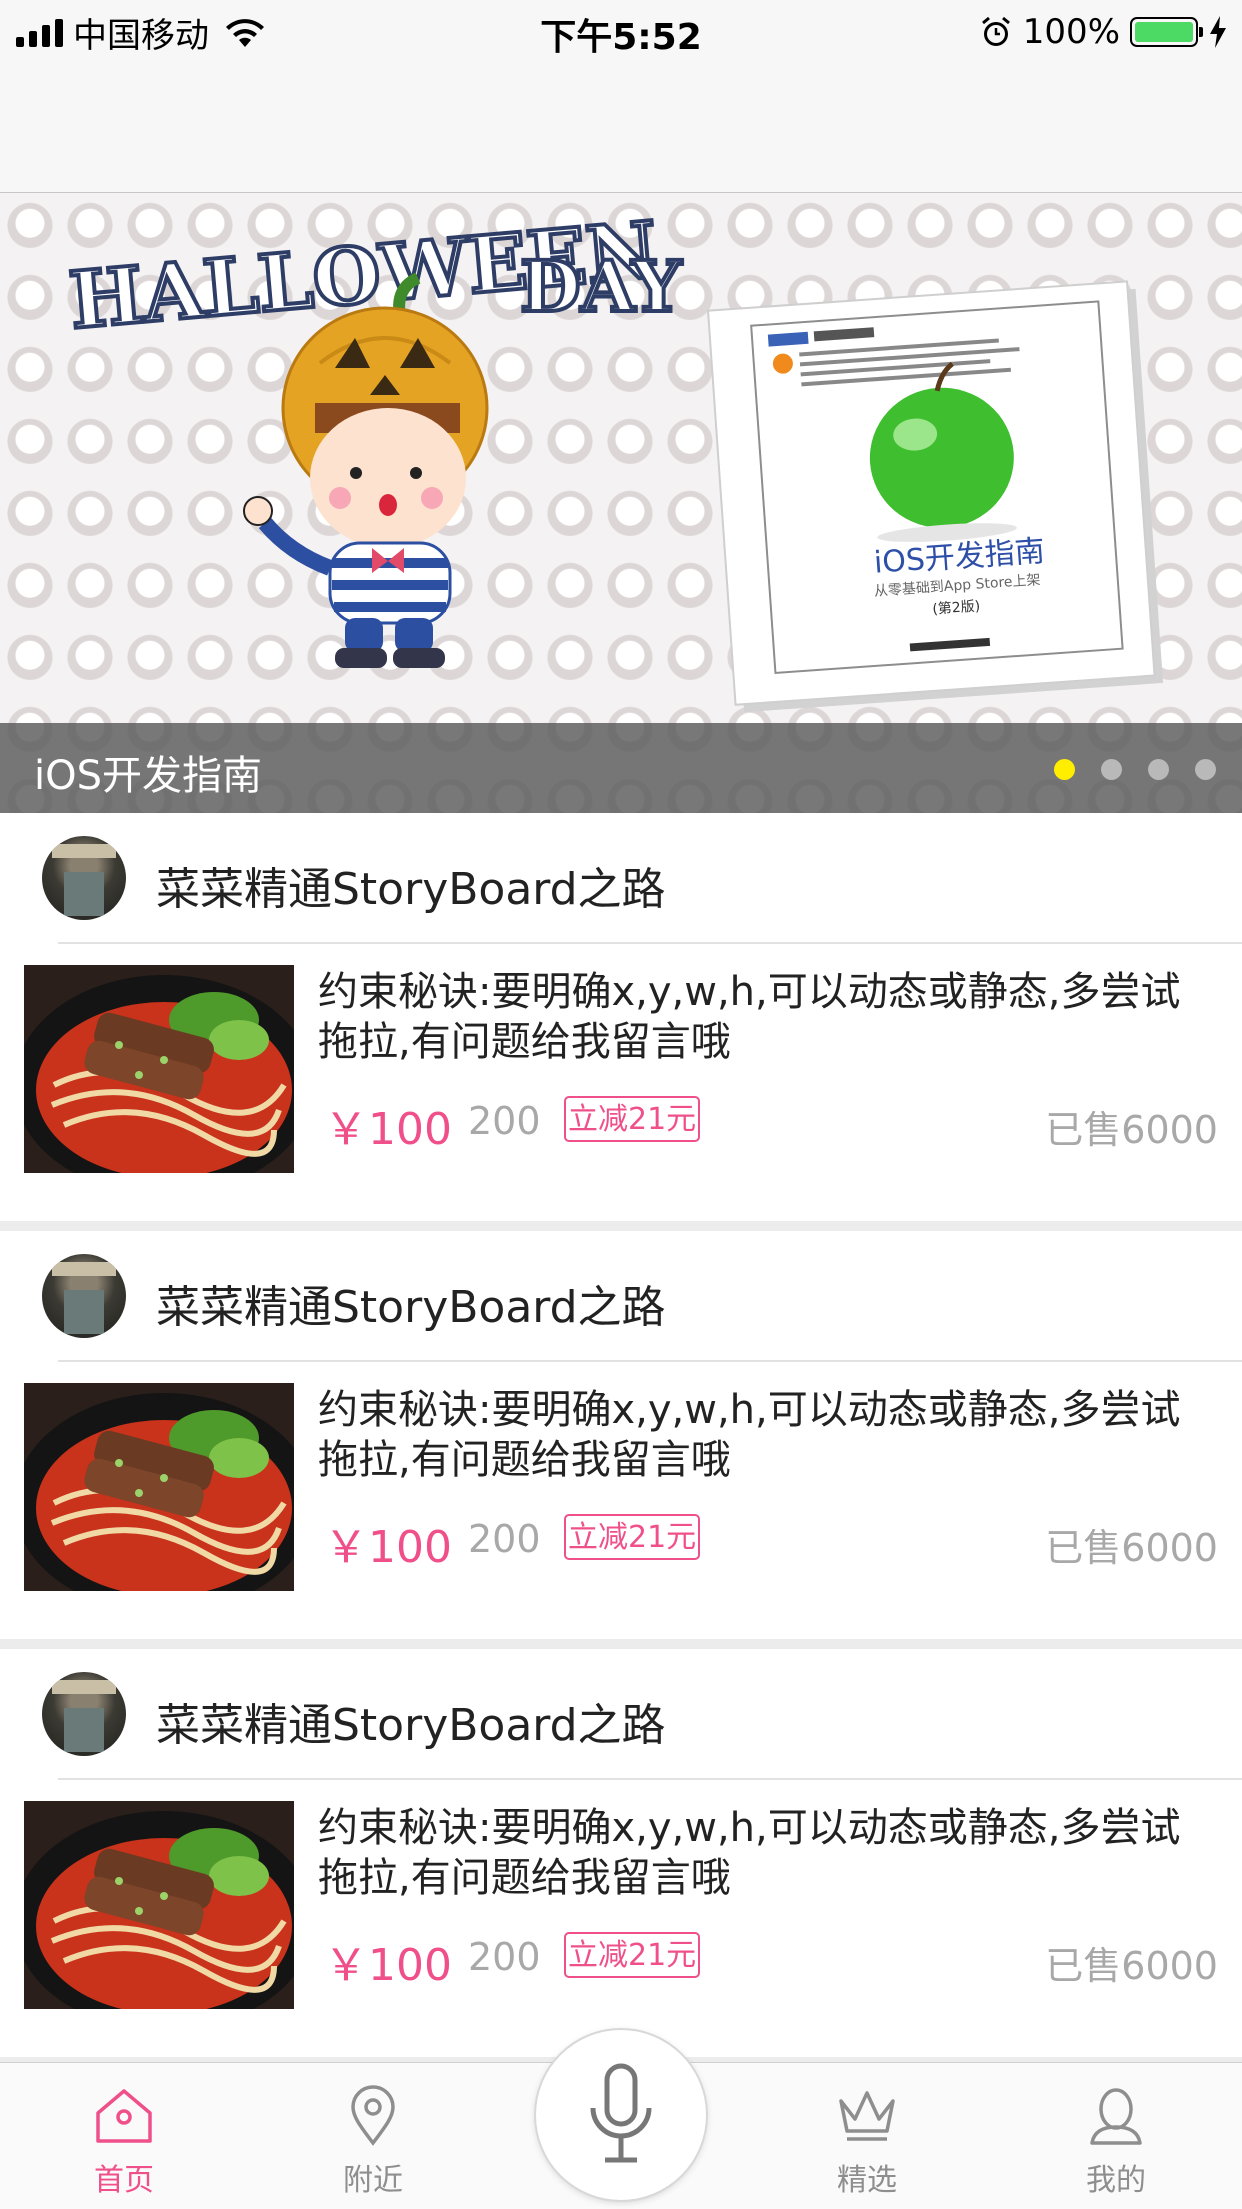 This screenshot has height=2209, width=1242. Describe the element at coordinates (1116, 2180) in the screenshot. I see `tab-label-mine: 我的` at that location.